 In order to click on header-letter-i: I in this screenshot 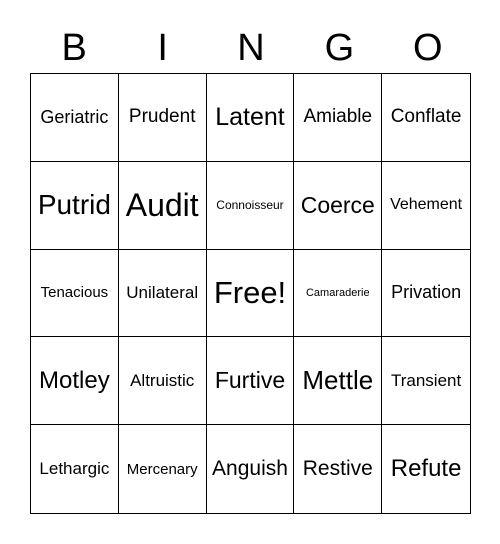, I will do `click(162, 48)`.